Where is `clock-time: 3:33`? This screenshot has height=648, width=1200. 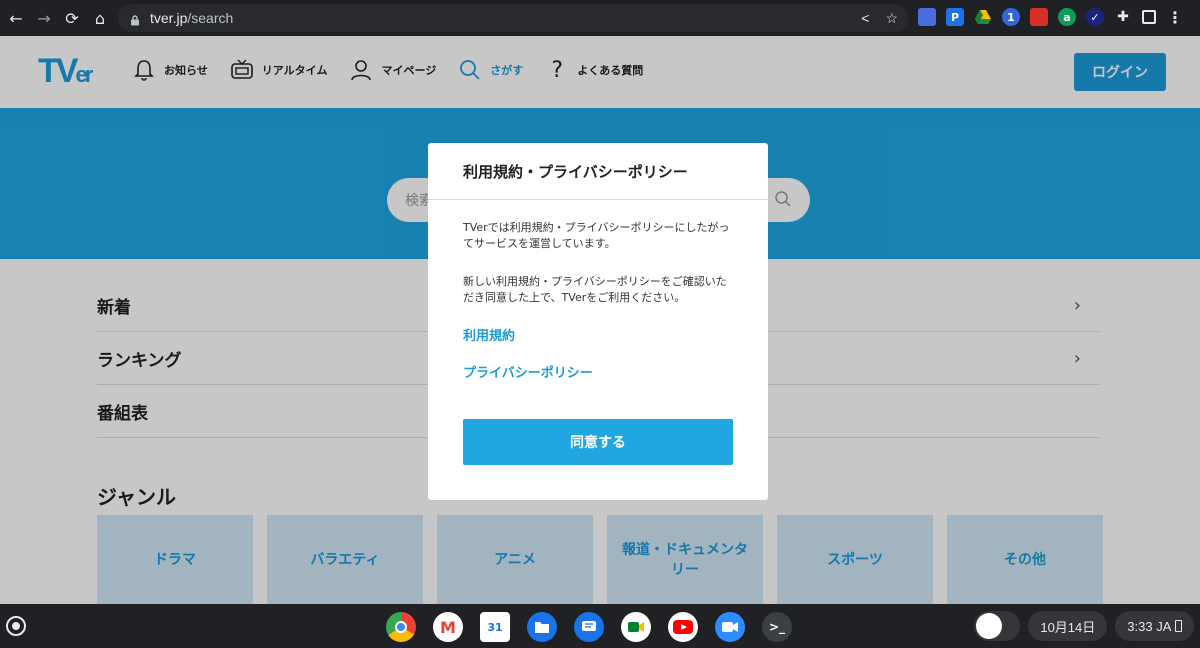 clock-time: 3:33 is located at coordinates (1140, 626).